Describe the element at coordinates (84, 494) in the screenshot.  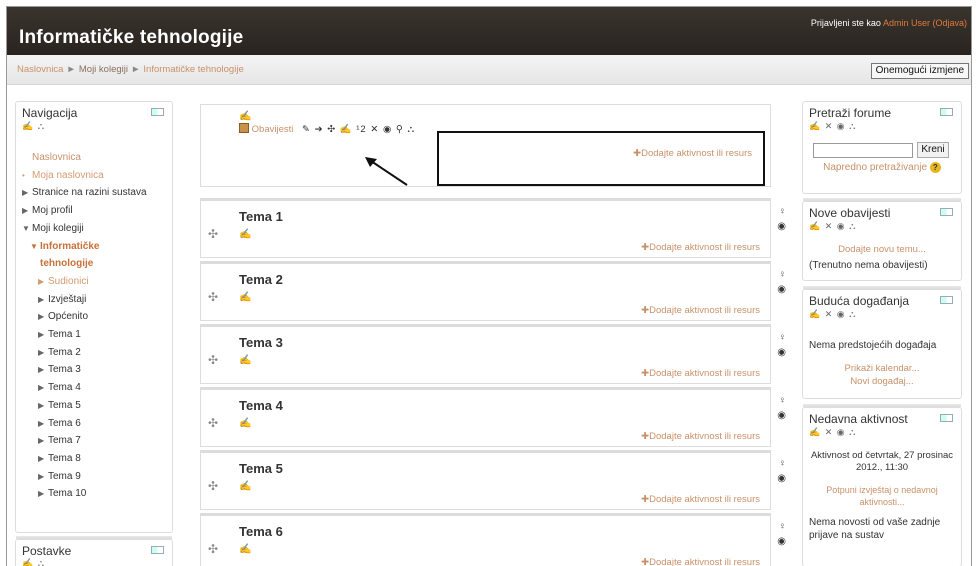
I see `nav-item: ▶ Tema 10` at that location.